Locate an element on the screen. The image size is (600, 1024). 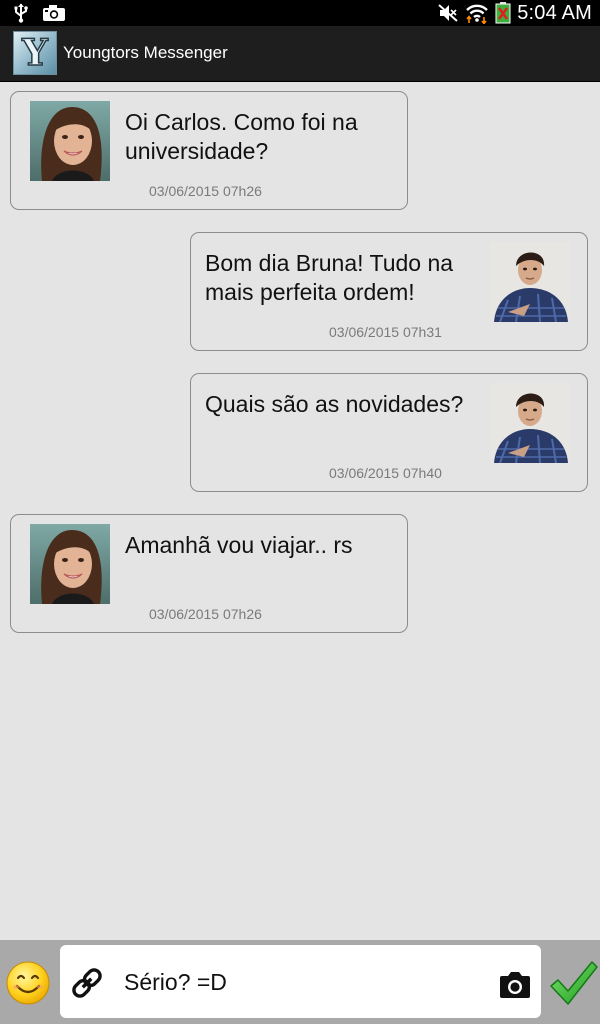
status-bar: 5:04 AM is located at coordinates (300, 13).